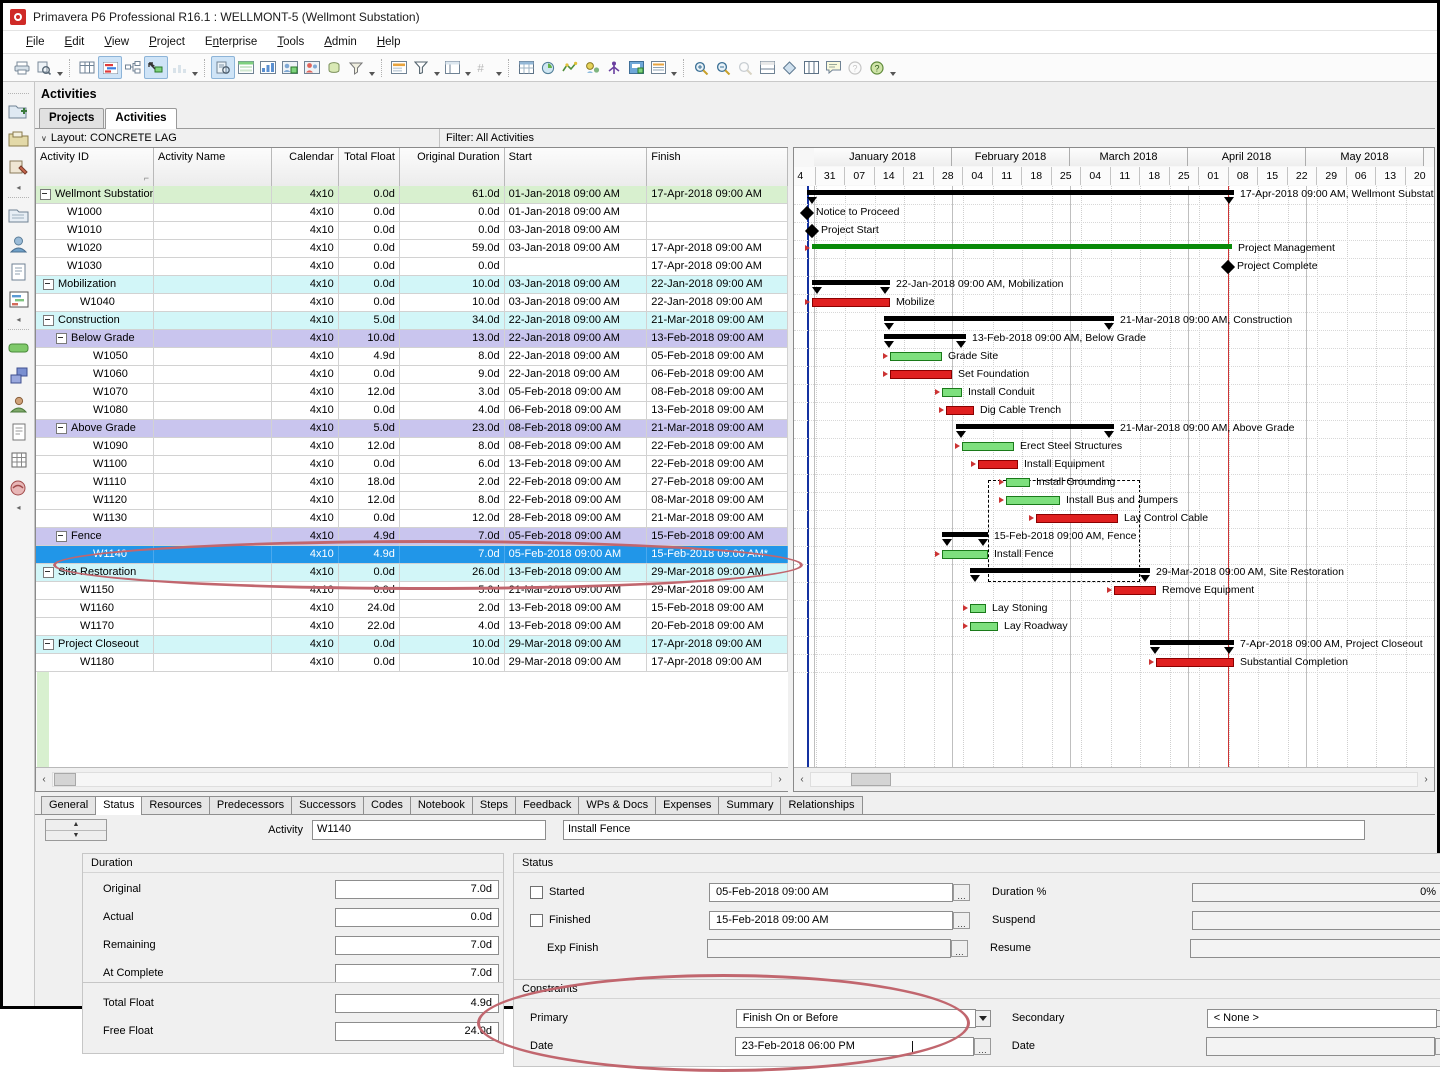 The height and width of the screenshot is (1072, 1440). Describe the element at coordinates (576, 167) in the screenshot. I see `column-header-start: Start` at that location.